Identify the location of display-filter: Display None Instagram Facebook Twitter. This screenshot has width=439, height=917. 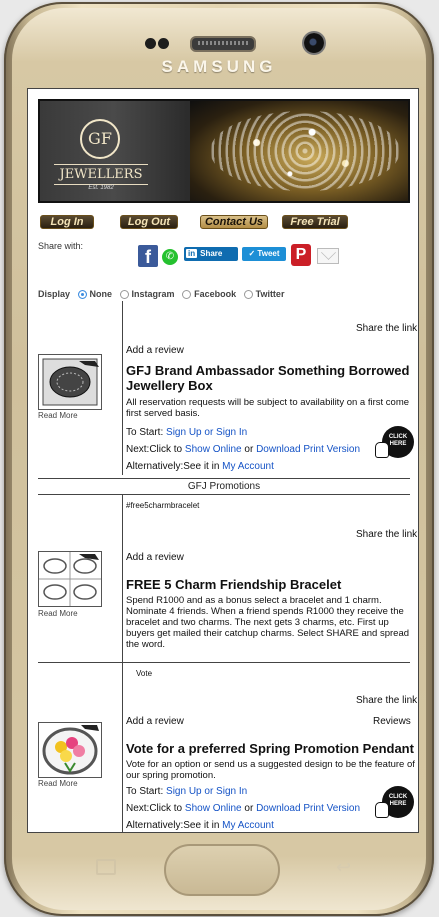
(161, 294).